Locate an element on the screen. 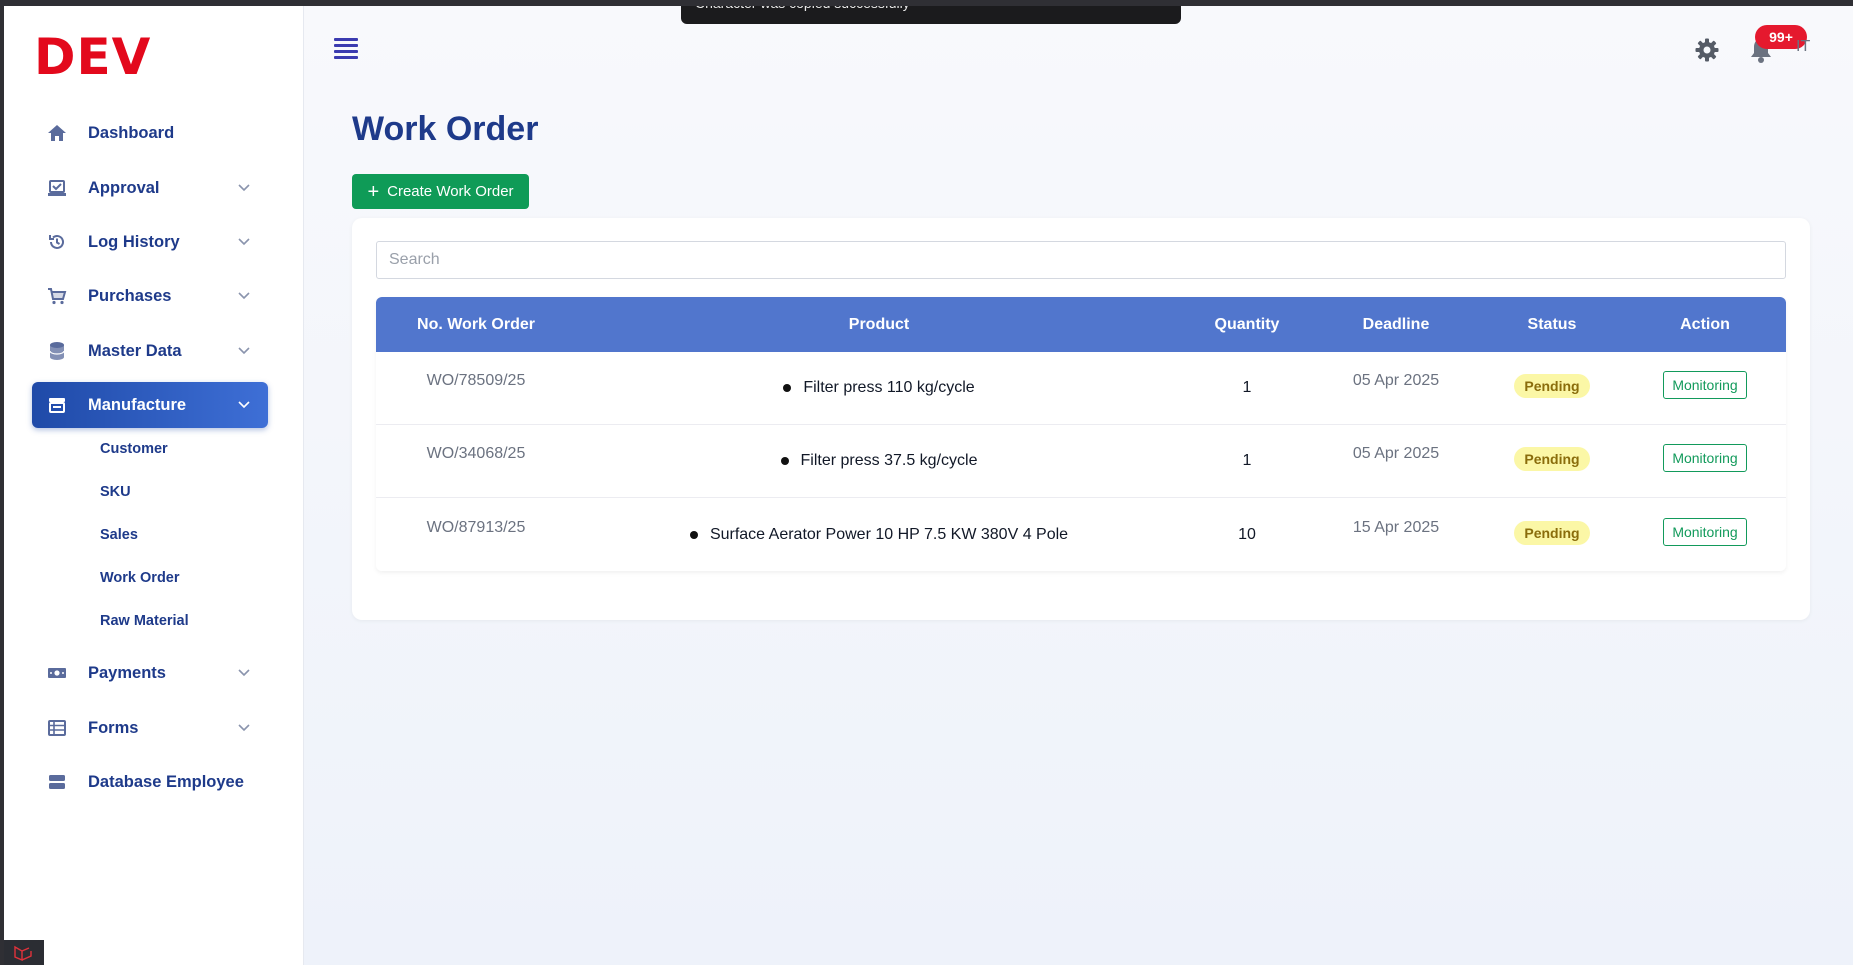 The image size is (1853, 965). column-header-deadline: Deadline is located at coordinates (1396, 325).